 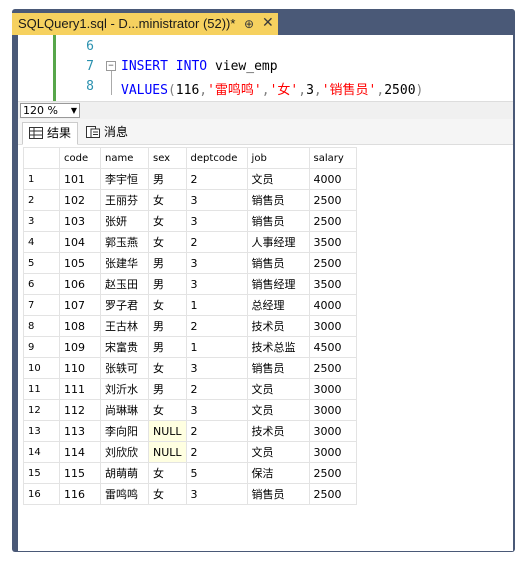 I want to click on row-number: 8, so click(x=41, y=326).